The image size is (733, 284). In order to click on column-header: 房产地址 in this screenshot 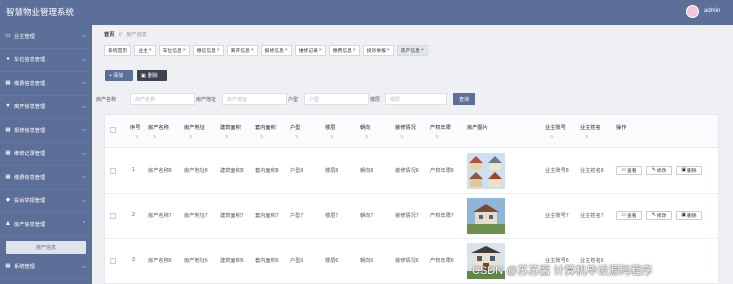, I will do `click(194, 127)`.